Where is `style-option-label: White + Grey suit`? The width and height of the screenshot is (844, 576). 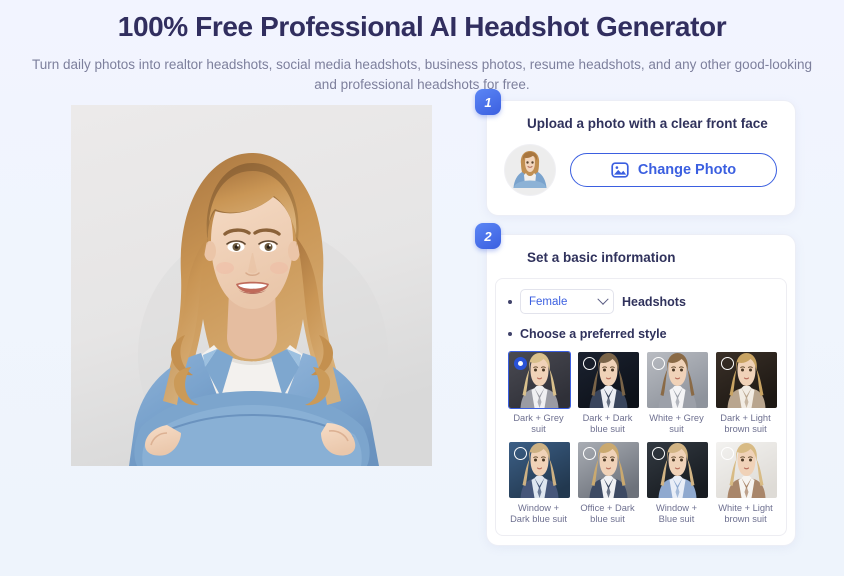 style-option-label: White + Grey suit is located at coordinates (676, 423).